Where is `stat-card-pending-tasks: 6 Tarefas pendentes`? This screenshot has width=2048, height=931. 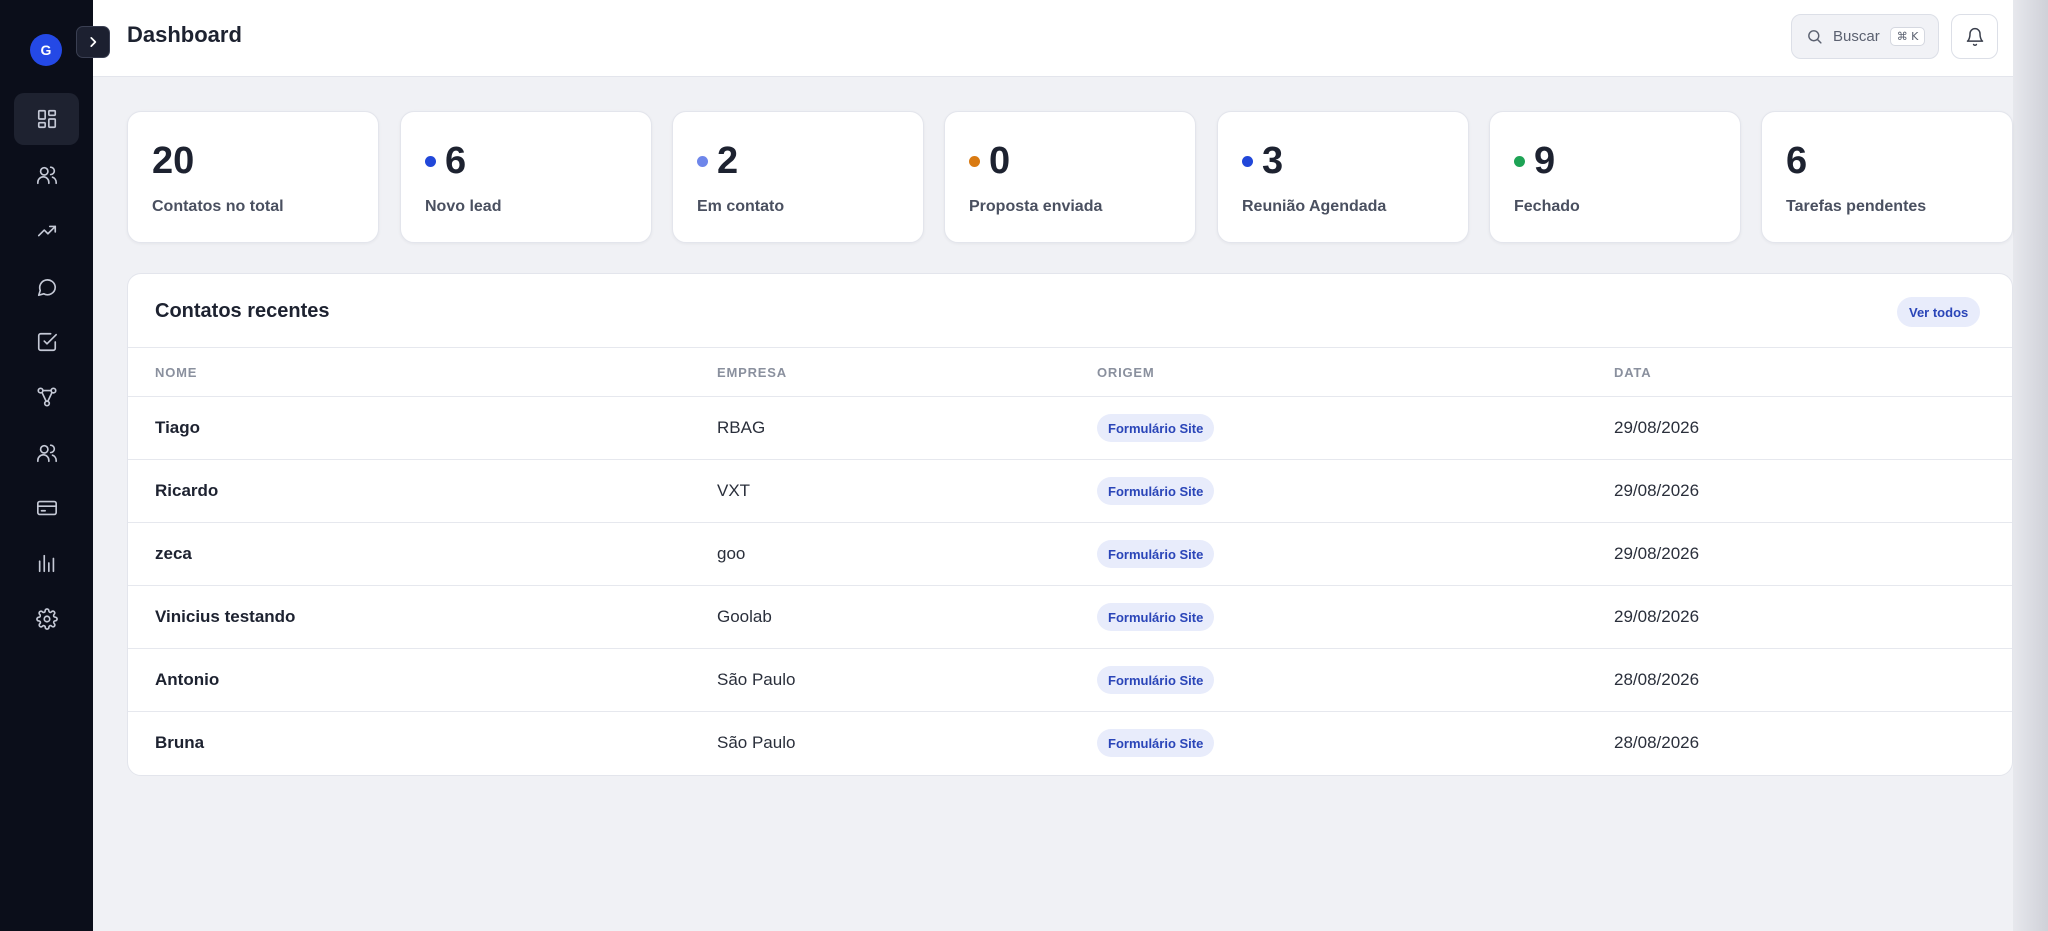
stat-card-pending-tasks: 6 Tarefas pendentes is located at coordinates (1887, 177).